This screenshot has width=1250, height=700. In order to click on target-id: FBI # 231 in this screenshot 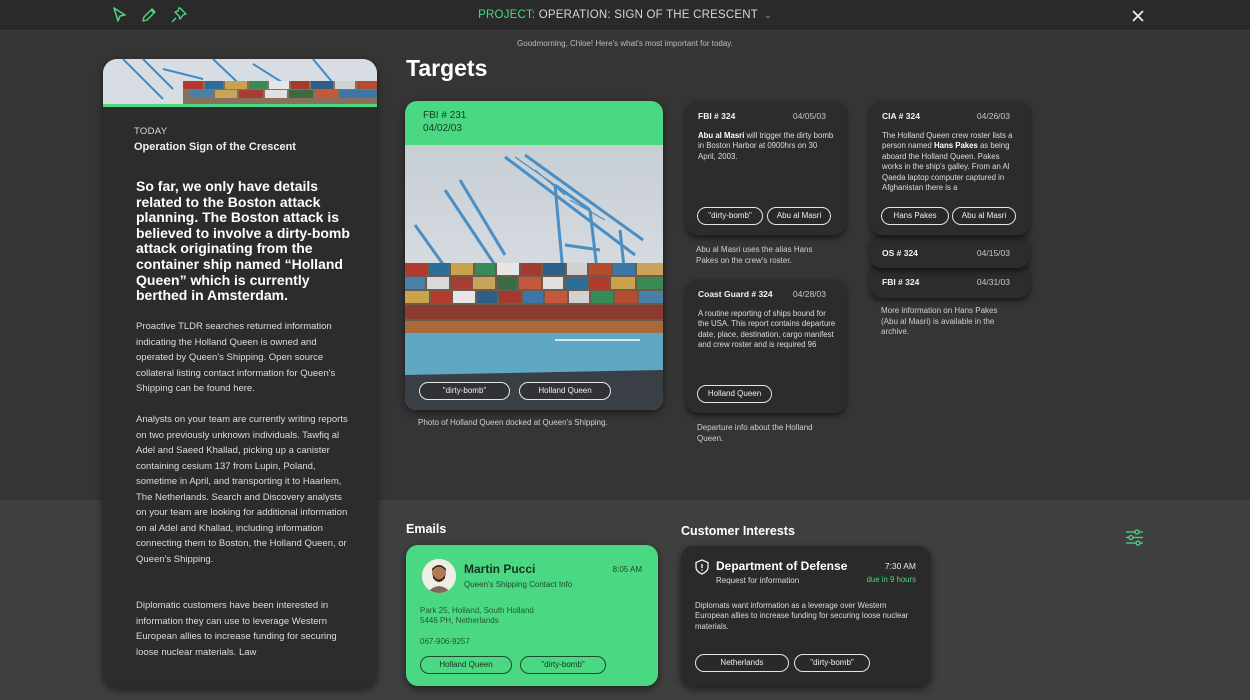, I will do `click(445, 115)`.